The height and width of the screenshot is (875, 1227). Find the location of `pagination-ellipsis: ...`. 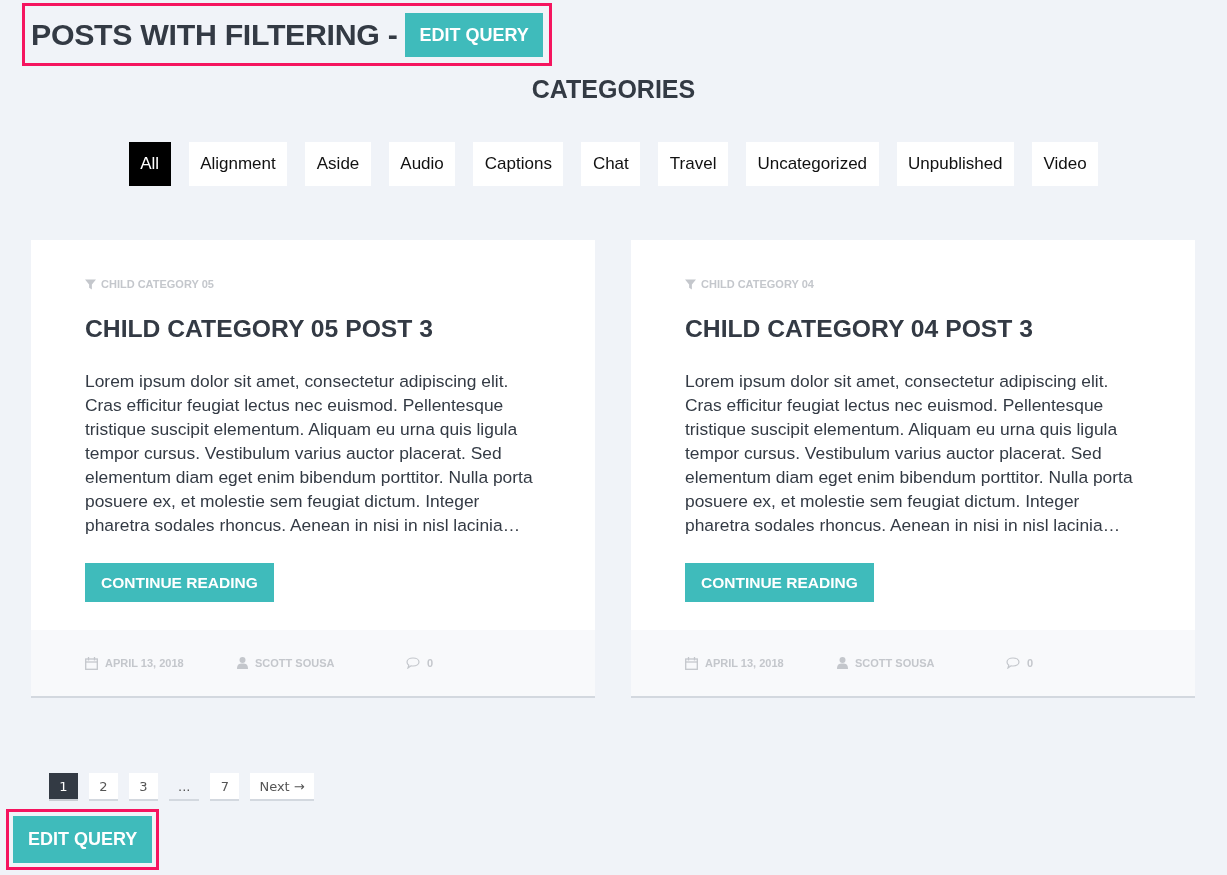

pagination-ellipsis: ... is located at coordinates (184, 787).